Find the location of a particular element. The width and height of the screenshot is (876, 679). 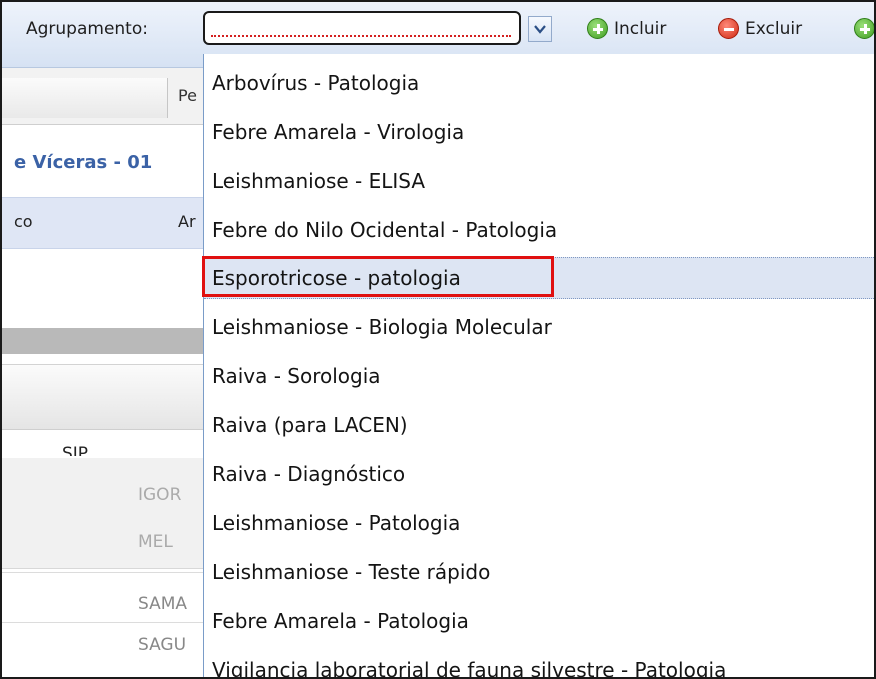

section-title: e Víceras - 01 is located at coordinates (83, 162).